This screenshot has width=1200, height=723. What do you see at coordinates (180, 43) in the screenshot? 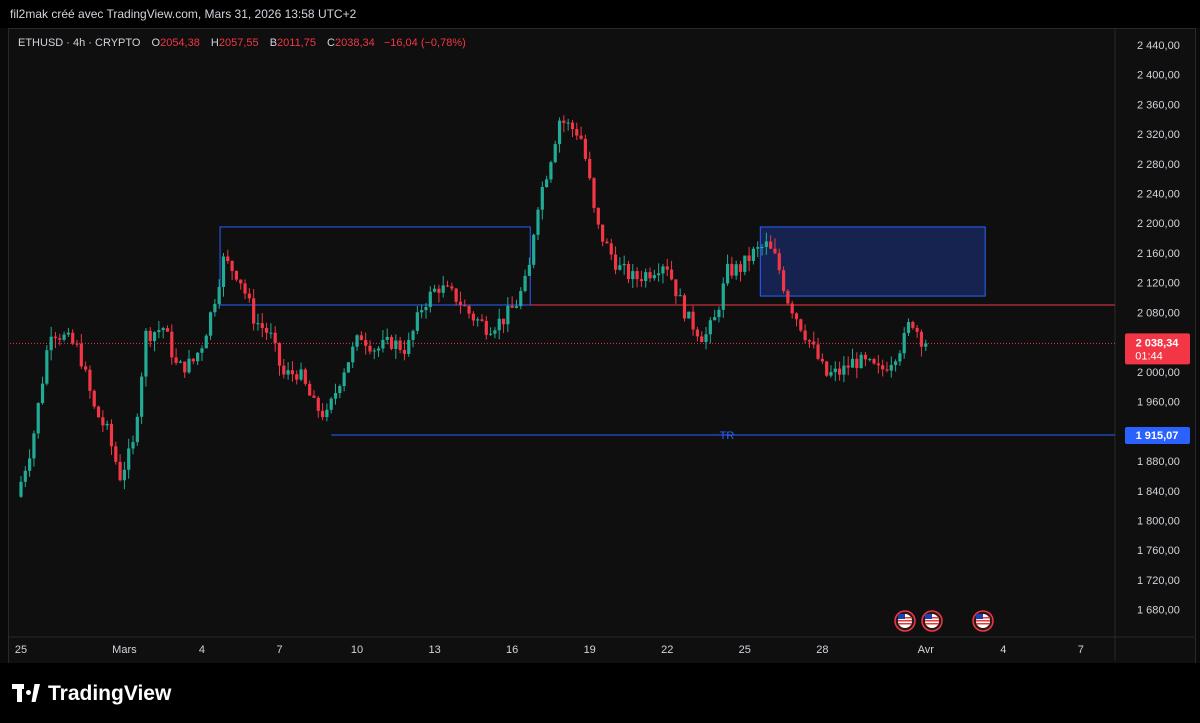
I see `open-value: 2054,38` at bounding box center [180, 43].